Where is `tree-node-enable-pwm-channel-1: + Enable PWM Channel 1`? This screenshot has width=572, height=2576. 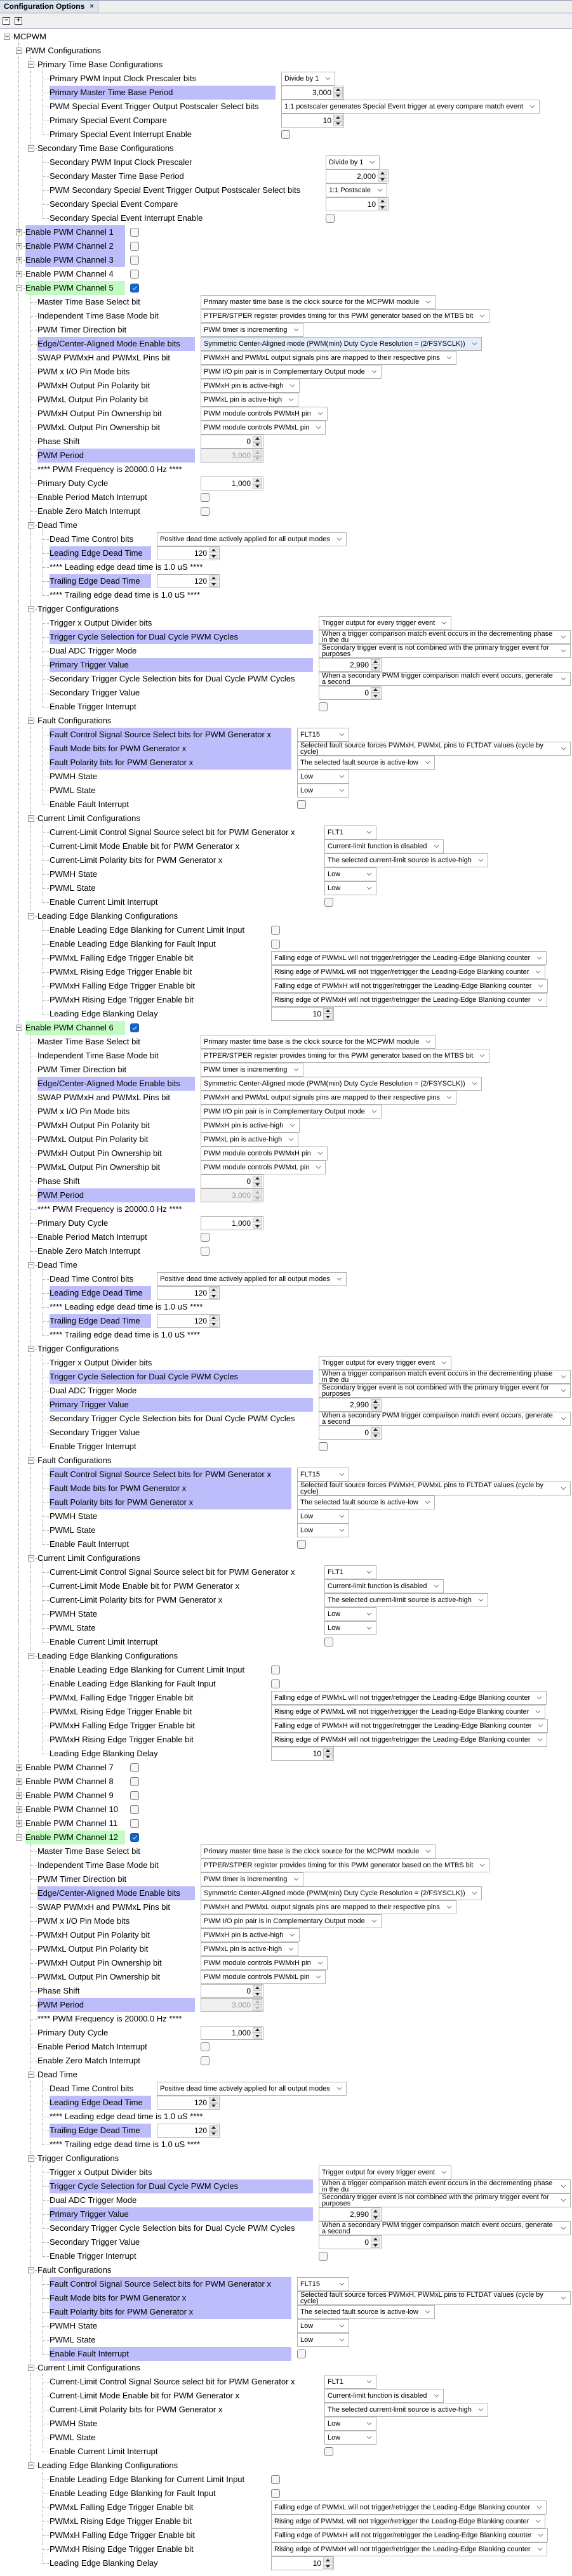
tree-node-enable-pwm-channel-1: + Enable PWM Channel 1 is located at coordinates (286, 232).